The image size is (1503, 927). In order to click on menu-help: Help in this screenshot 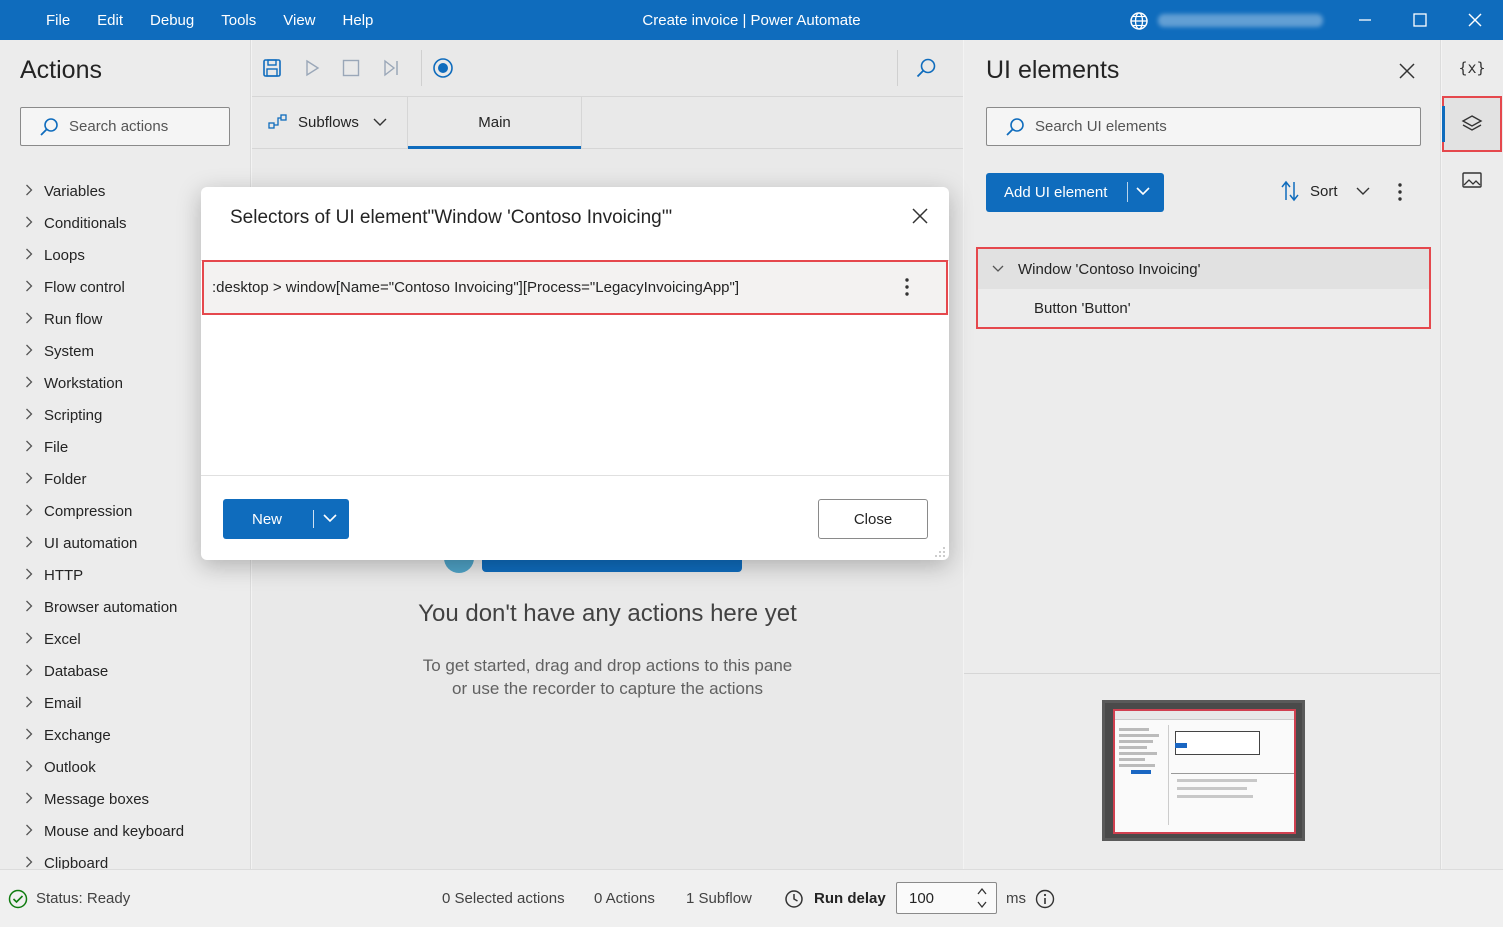, I will do `click(358, 20)`.